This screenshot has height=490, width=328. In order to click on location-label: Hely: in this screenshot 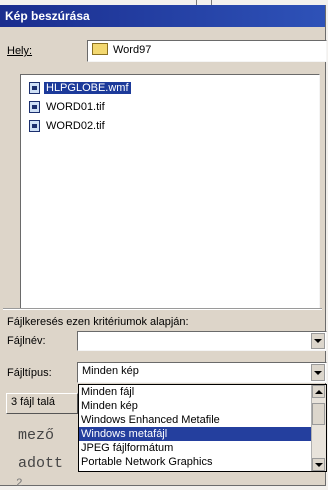, I will do `click(20, 51)`.